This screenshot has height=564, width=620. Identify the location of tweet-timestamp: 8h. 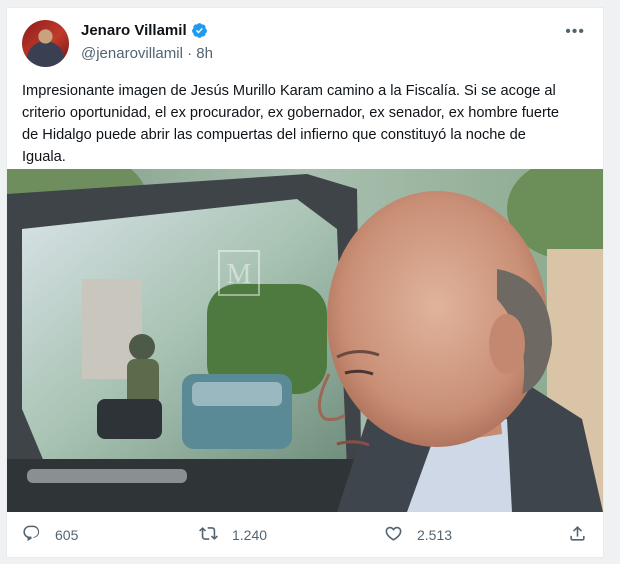
(204, 53).